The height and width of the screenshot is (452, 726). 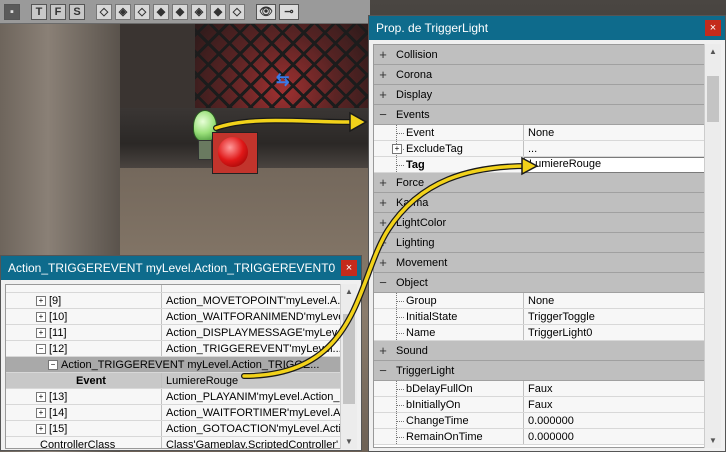 What do you see at coordinates (252, 381) in the screenshot?
I see `event-value: LumiereRouge` at bounding box center [252, 381].